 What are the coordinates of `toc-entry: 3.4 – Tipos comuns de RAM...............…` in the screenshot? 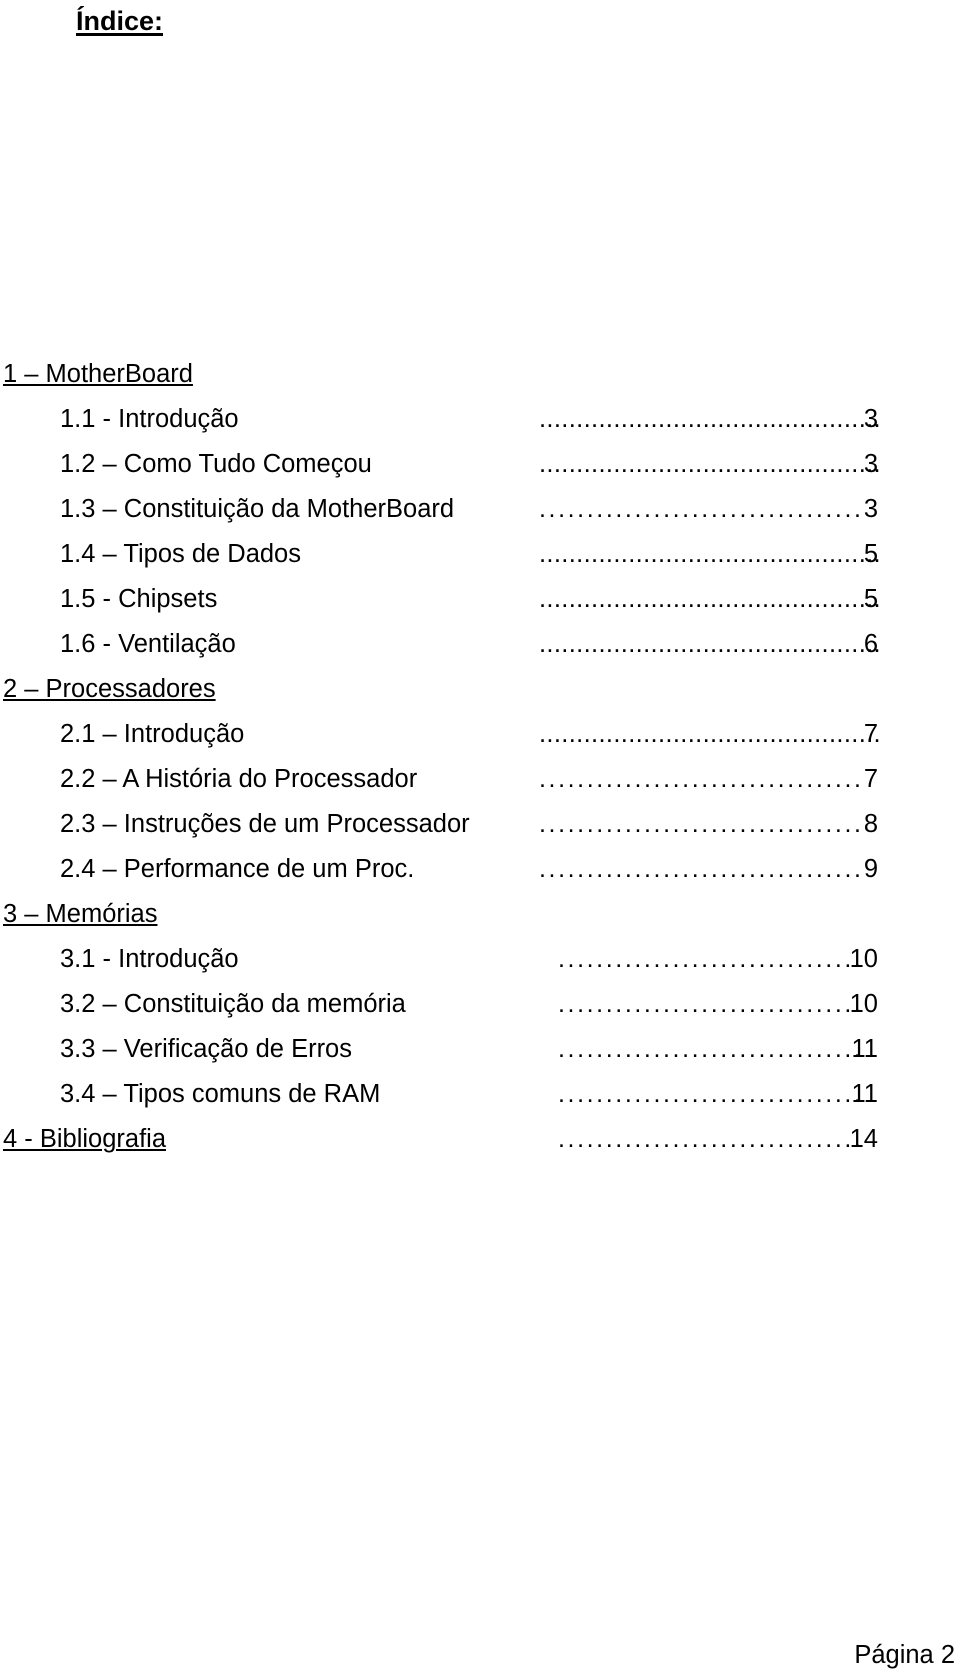 It's located at (480, 1094).